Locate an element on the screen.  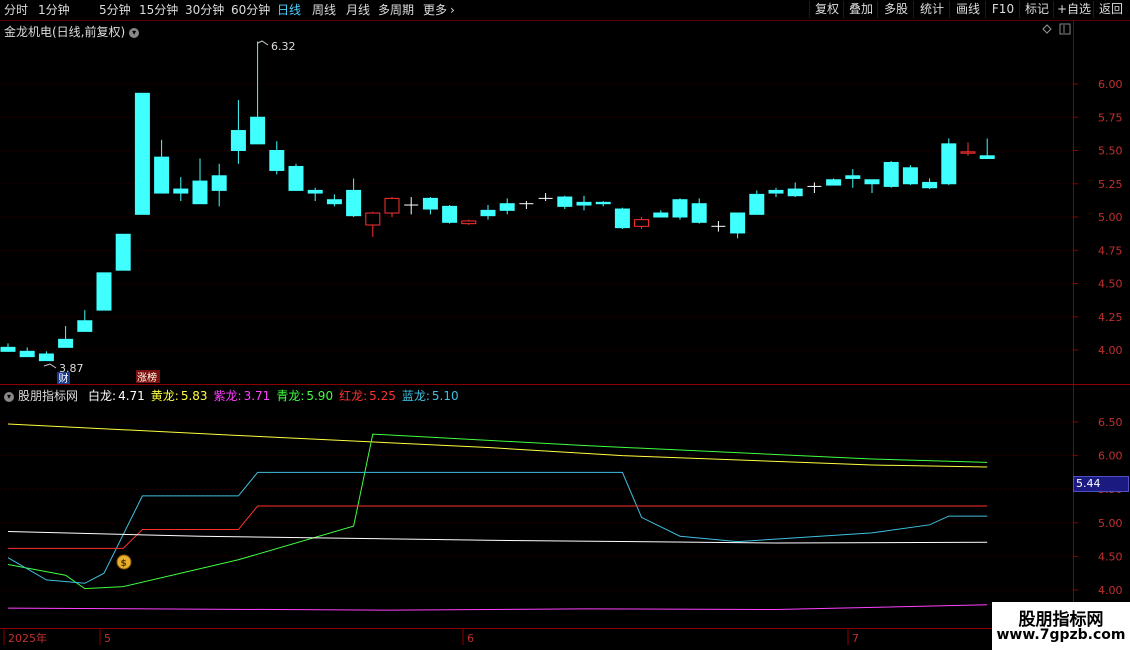
indicator-value: 青龙: 5.90 is located at coordinates (304, 396).